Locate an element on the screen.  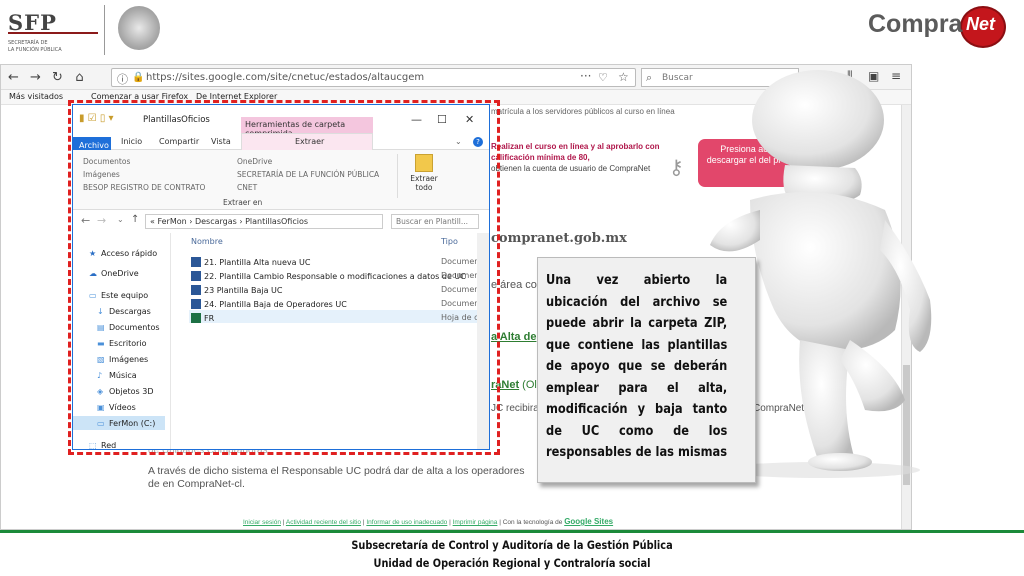
tab-compartir: Compartir is located at coordinates (179, 141).